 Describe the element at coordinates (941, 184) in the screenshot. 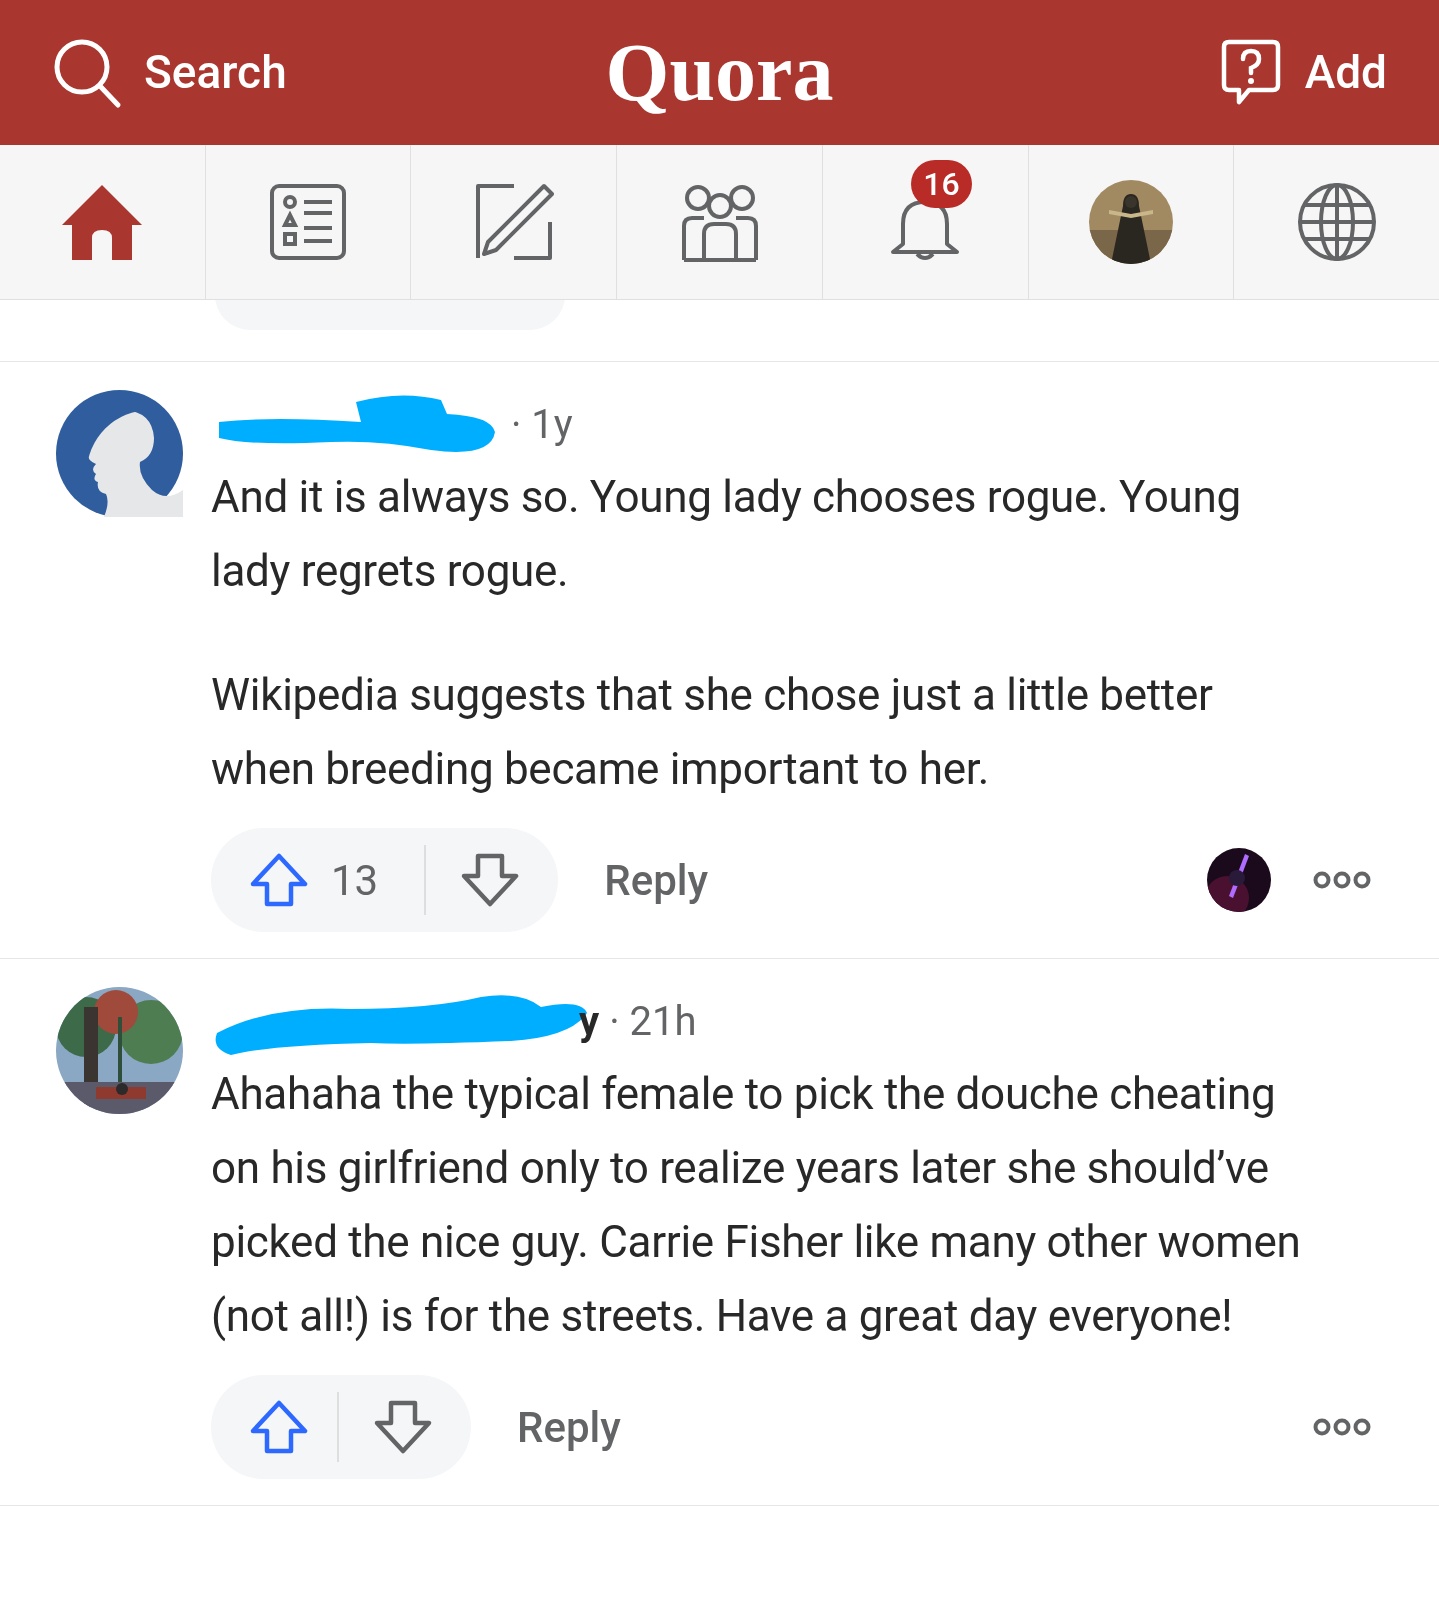

I see `notification-badge: 16` at that location.